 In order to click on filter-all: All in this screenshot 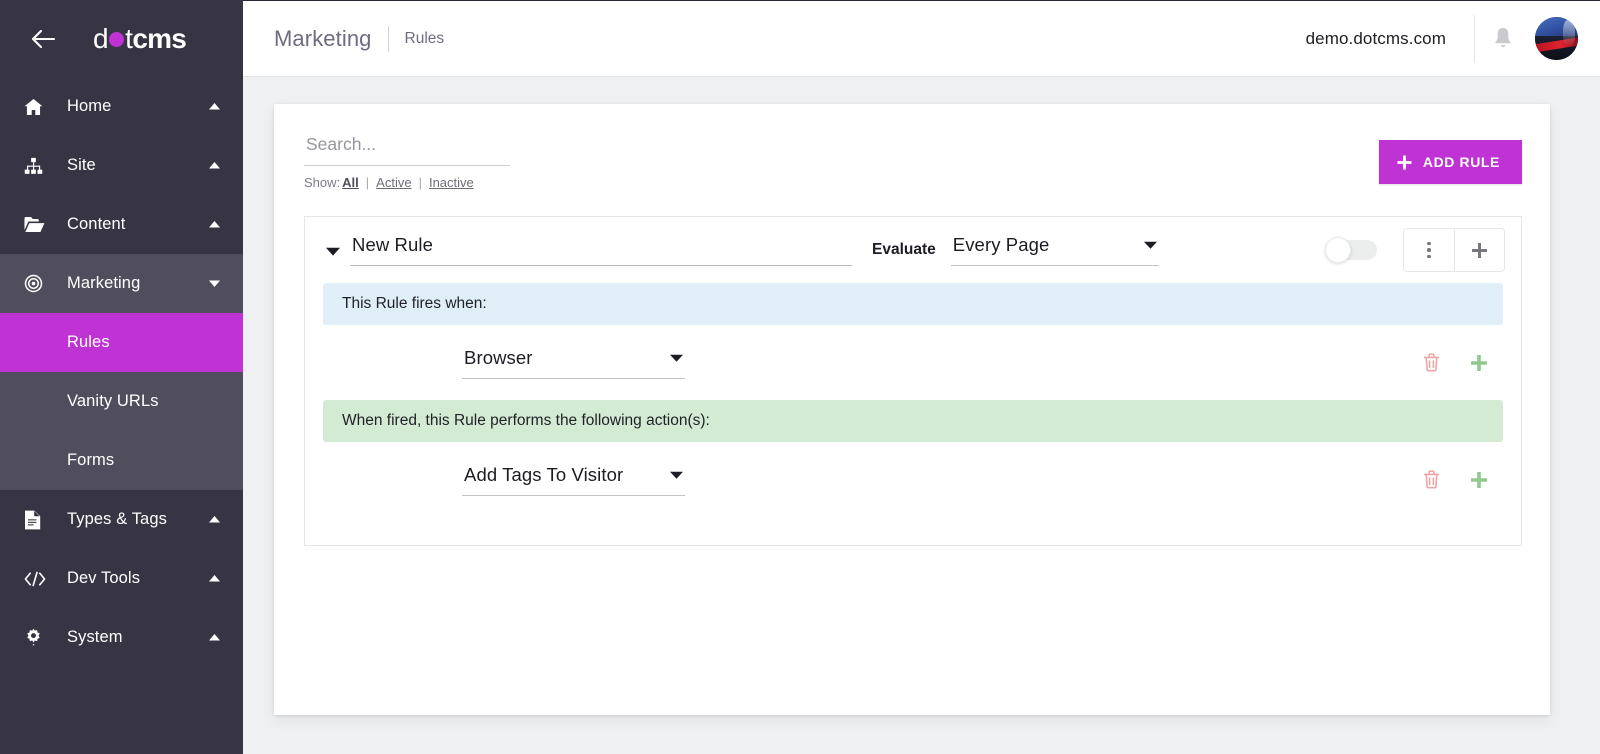, I will do `click(350, 182)`.